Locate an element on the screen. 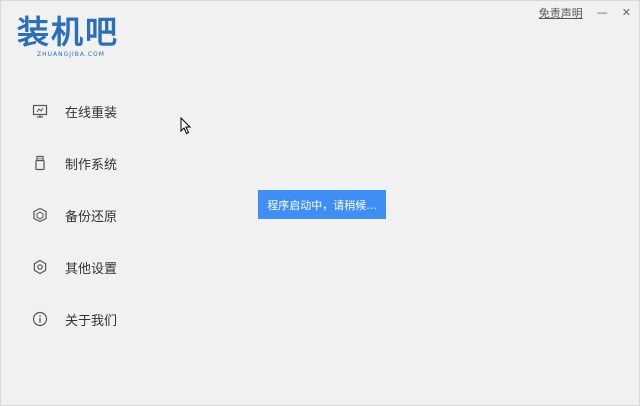 This screenshot has height=406, width=640. info-icon is located at coordinates (40, 319).